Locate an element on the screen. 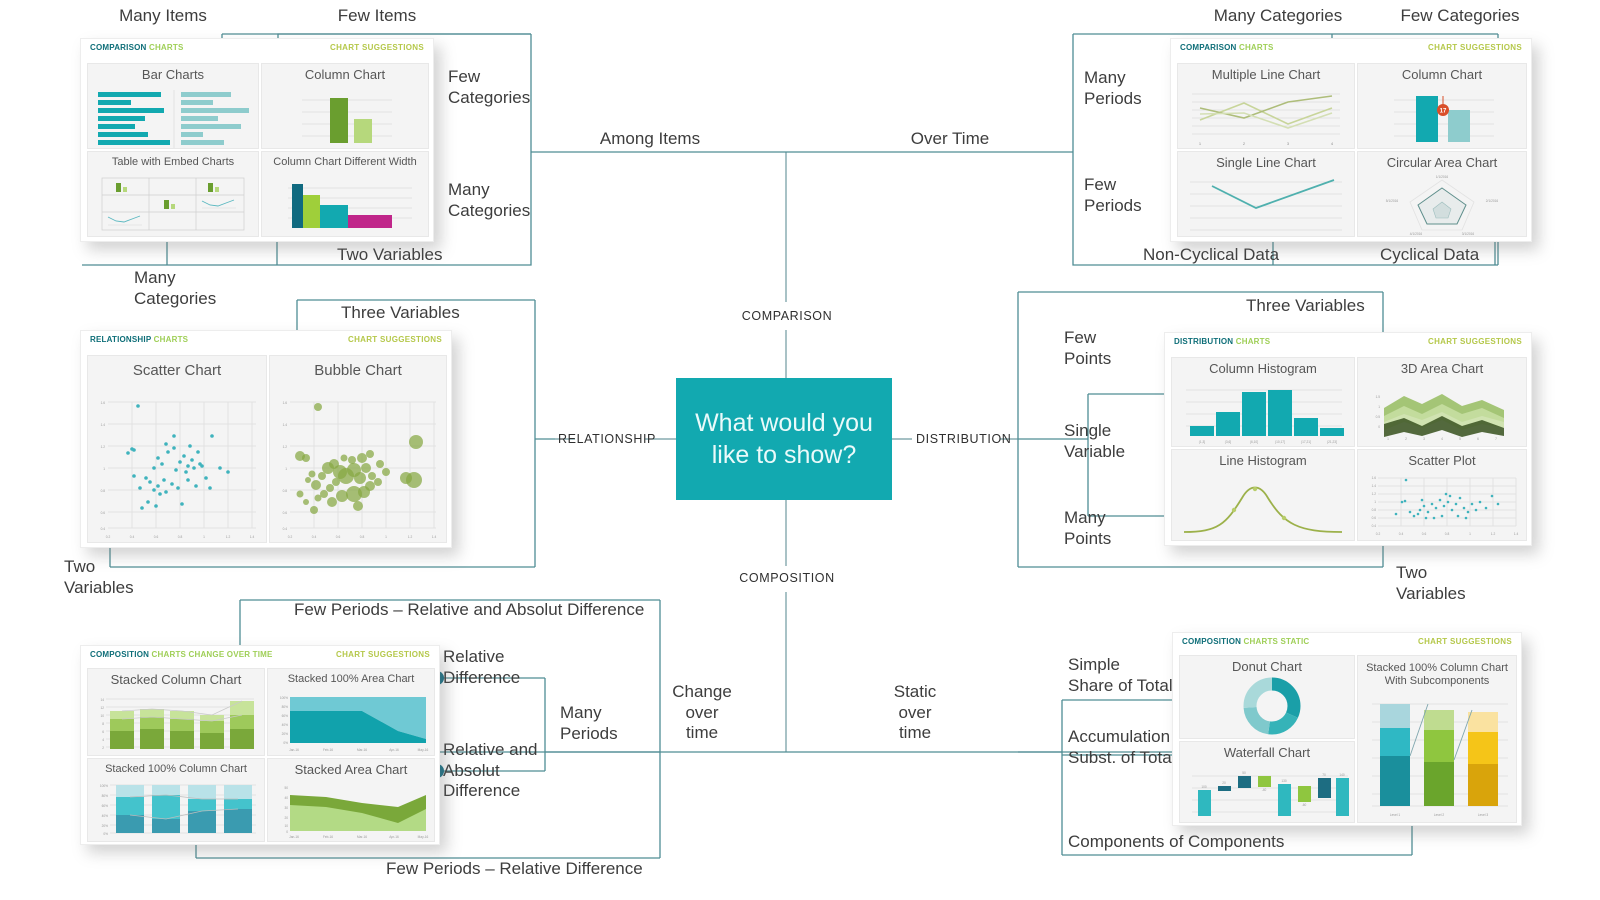  svg-text: 4 is located at coordinates (1332, 143).